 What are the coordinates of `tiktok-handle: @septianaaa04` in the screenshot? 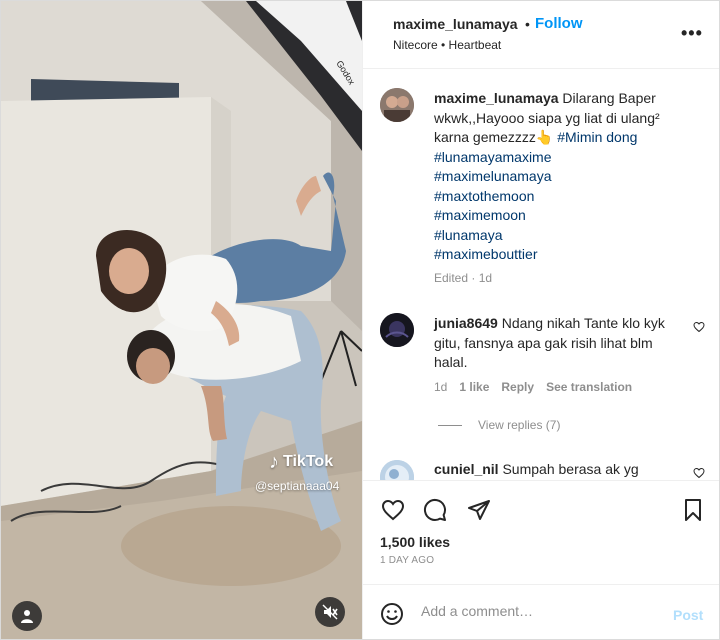 It's located at (297, 486).